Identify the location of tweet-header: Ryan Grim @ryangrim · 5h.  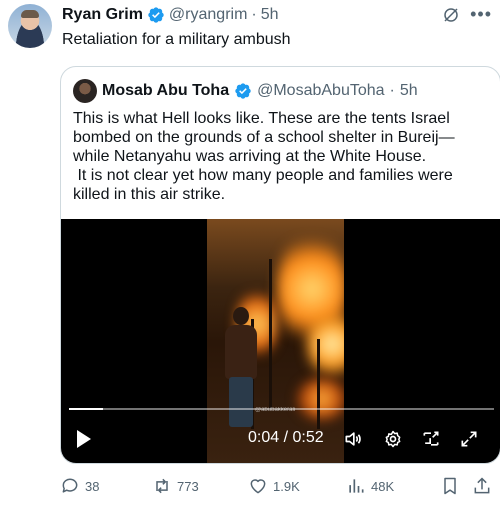
(170, 15).